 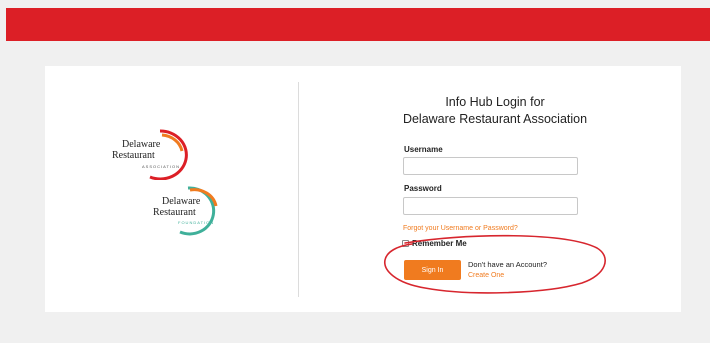 What do you see at coordinates (495, 119) in the screenshot?
I see `login-title-line2: Delaware Restaurant Association` at bounding box center [495, 119].